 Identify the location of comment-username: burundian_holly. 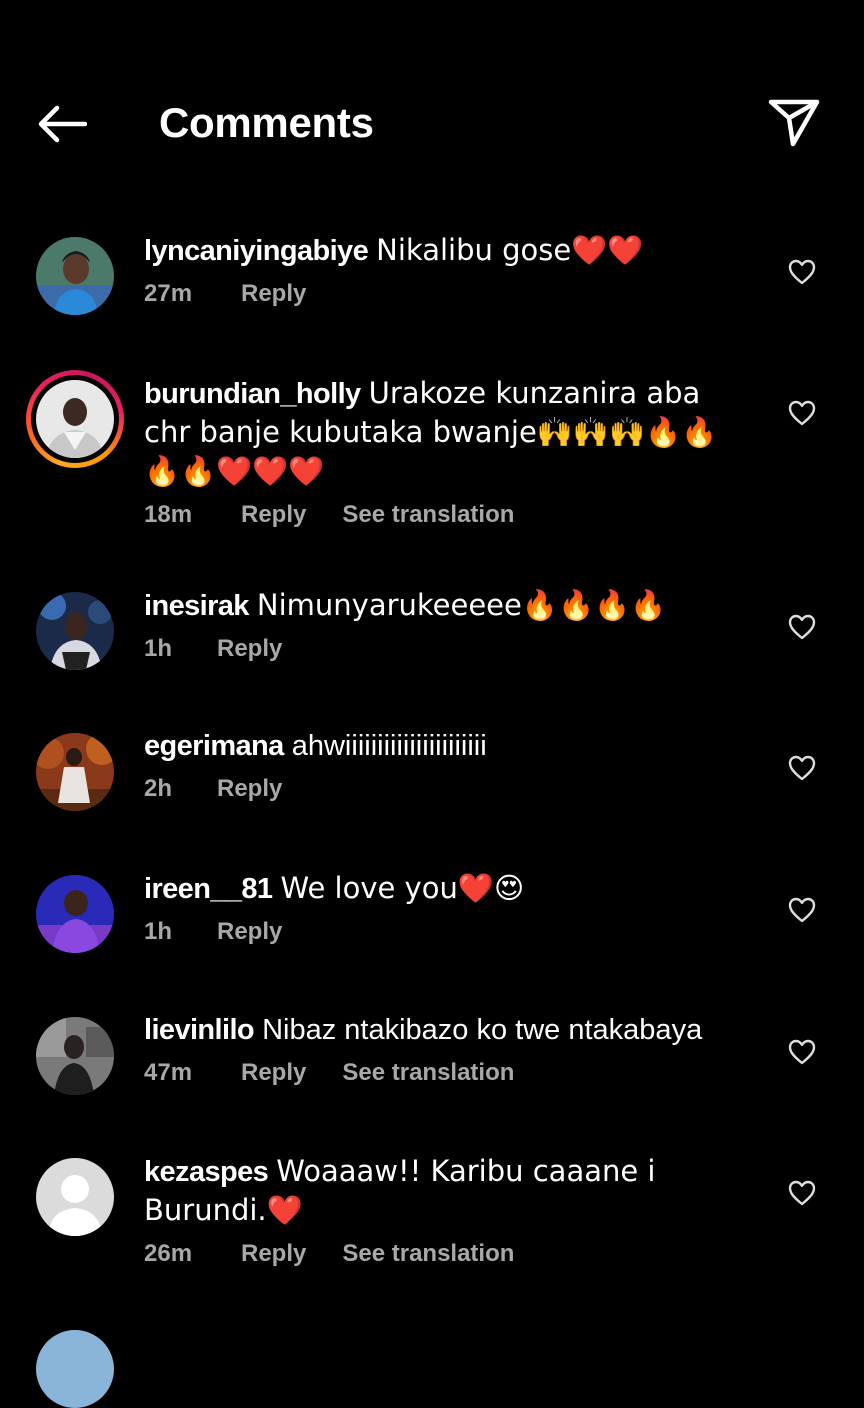
(252, 394).